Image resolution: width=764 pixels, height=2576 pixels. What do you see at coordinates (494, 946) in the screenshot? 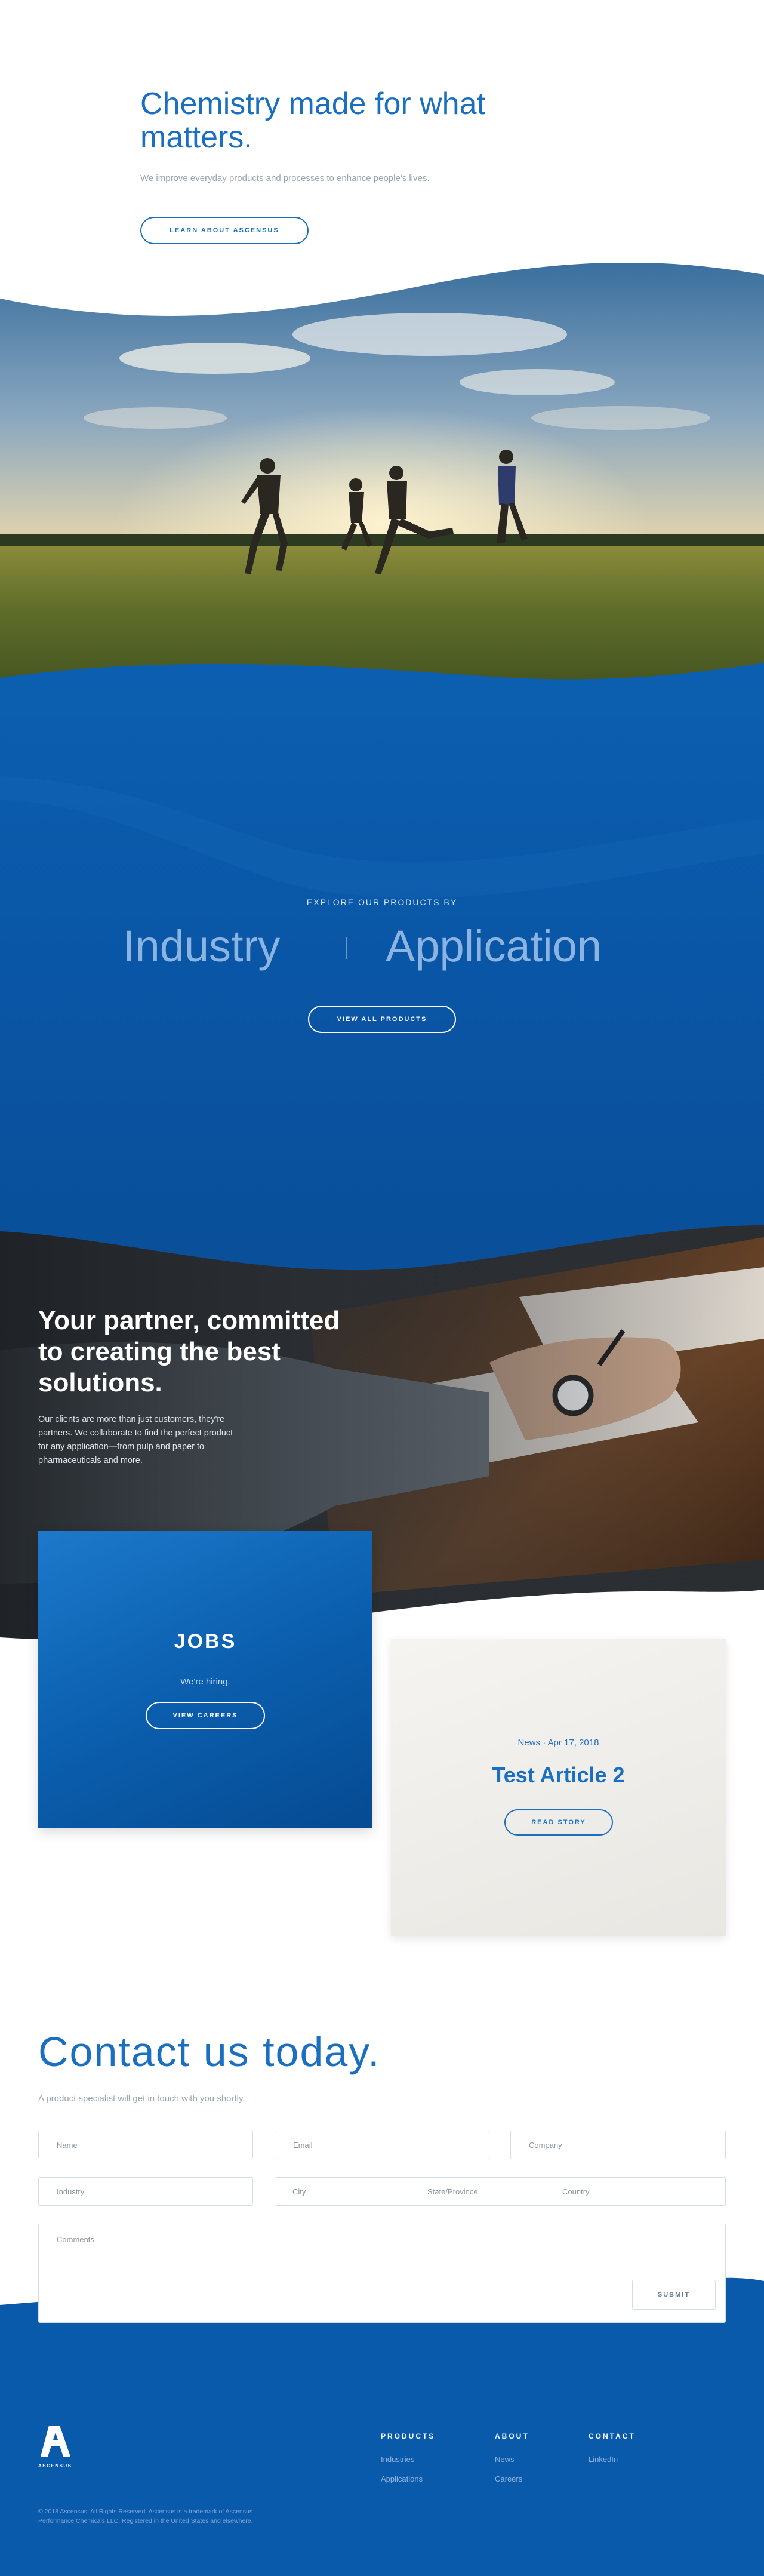
I see `category-application-link: Application` at bounding box center [494, 946].